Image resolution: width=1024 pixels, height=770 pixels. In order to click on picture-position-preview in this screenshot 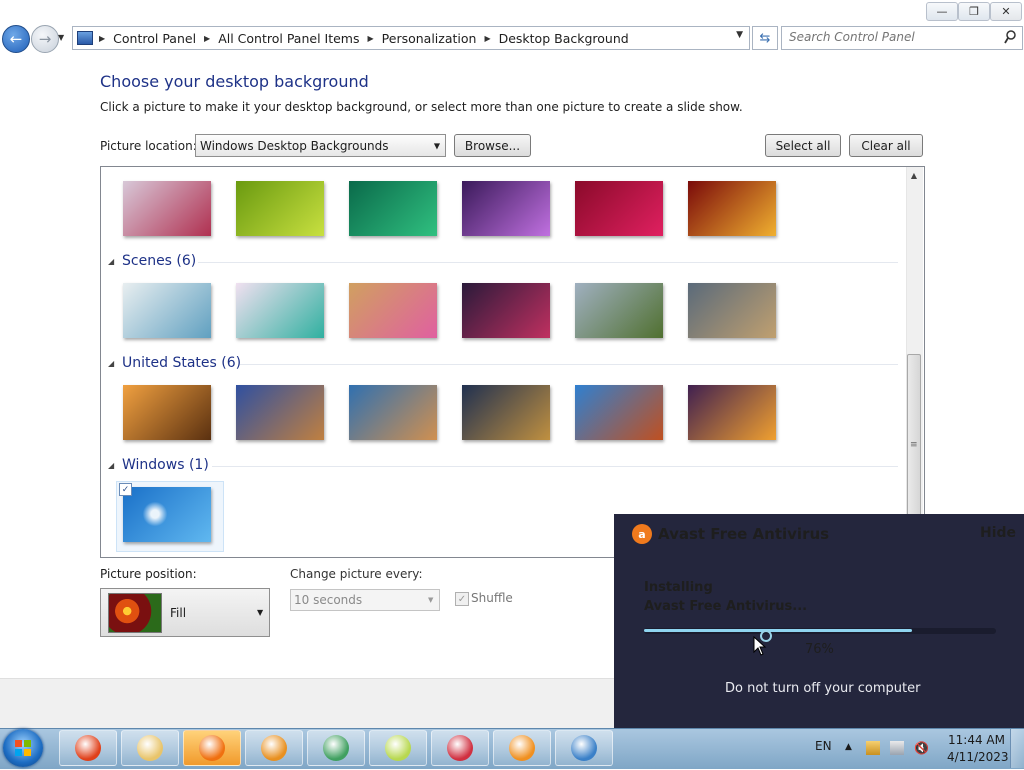, I will do `click(135, 613)`.